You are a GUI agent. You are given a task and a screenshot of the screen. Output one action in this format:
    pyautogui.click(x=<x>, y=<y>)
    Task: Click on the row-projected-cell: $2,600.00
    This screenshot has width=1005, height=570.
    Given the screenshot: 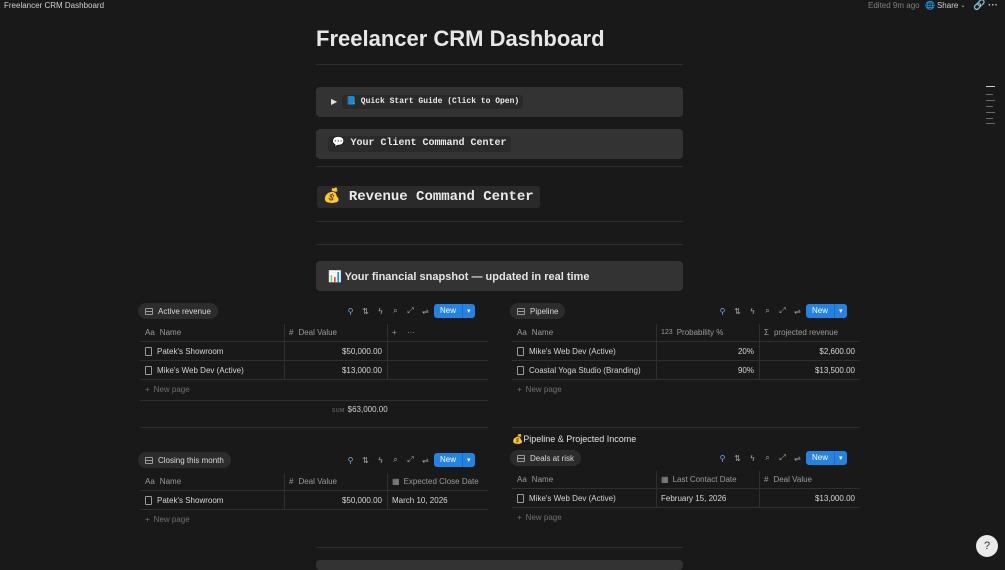 What is the action you would take?
    pyautogui.click(x=809, y=351)
    